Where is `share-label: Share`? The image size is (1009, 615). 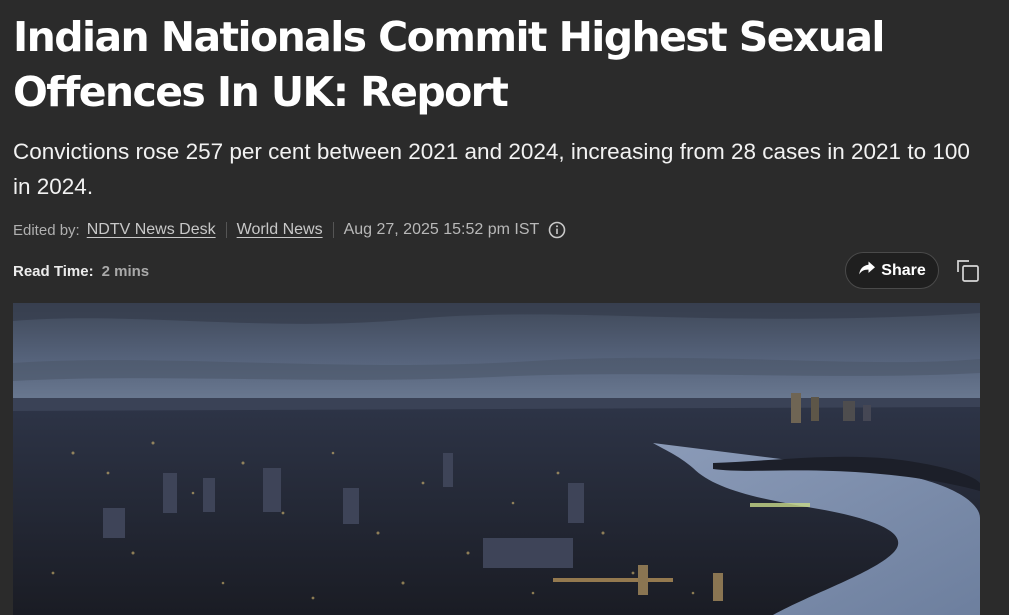
share-label: Share is located at coordinates (903, 270).